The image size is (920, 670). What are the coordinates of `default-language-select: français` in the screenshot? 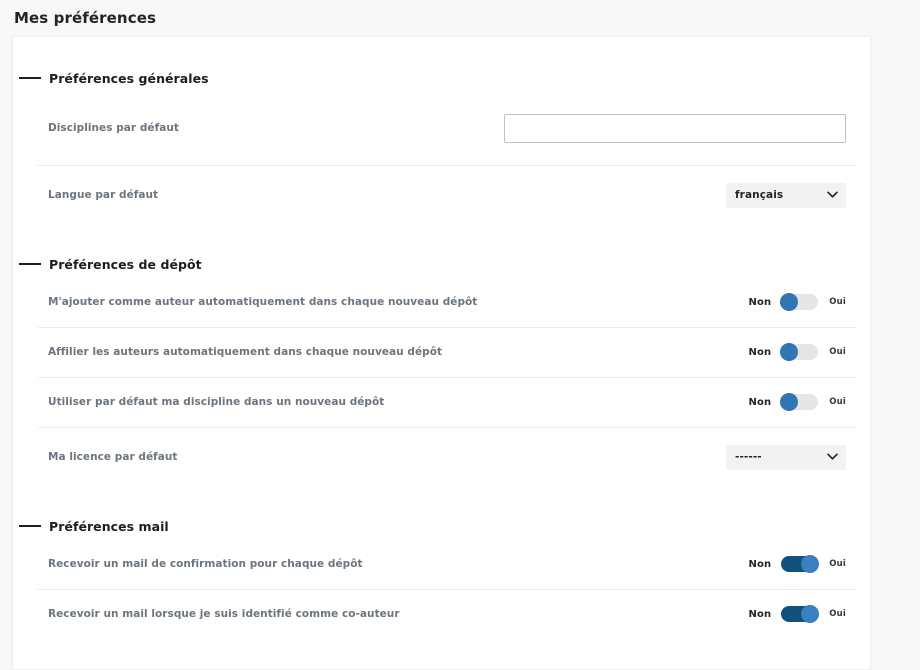 It's located at (786, 195).